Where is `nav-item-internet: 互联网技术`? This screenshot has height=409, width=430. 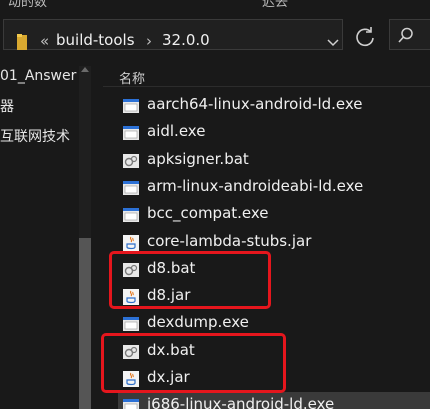 nav-item-internet: 互联网技术 is located at coordinates (35, 136).